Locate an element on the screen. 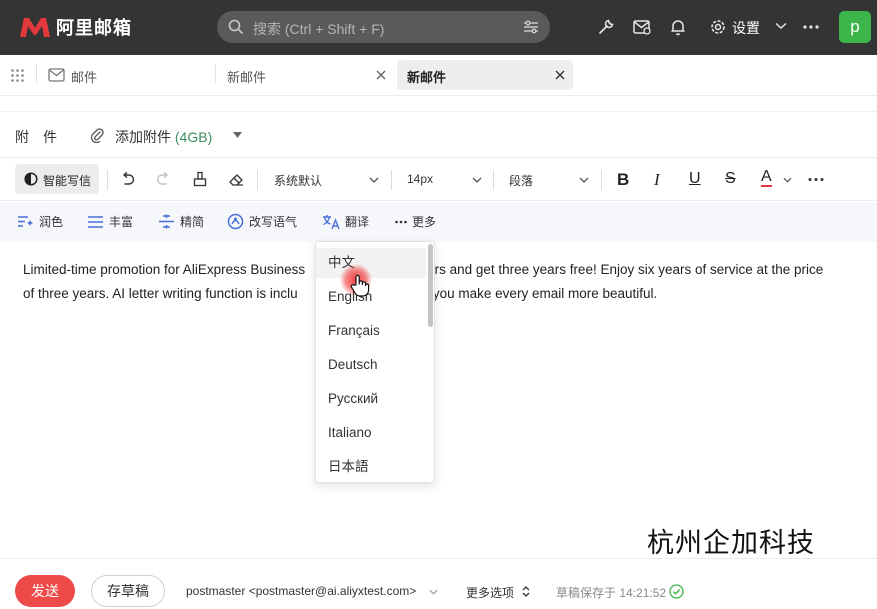  app-logo: 阿里邮箱 is located at coordinates (75, 27).